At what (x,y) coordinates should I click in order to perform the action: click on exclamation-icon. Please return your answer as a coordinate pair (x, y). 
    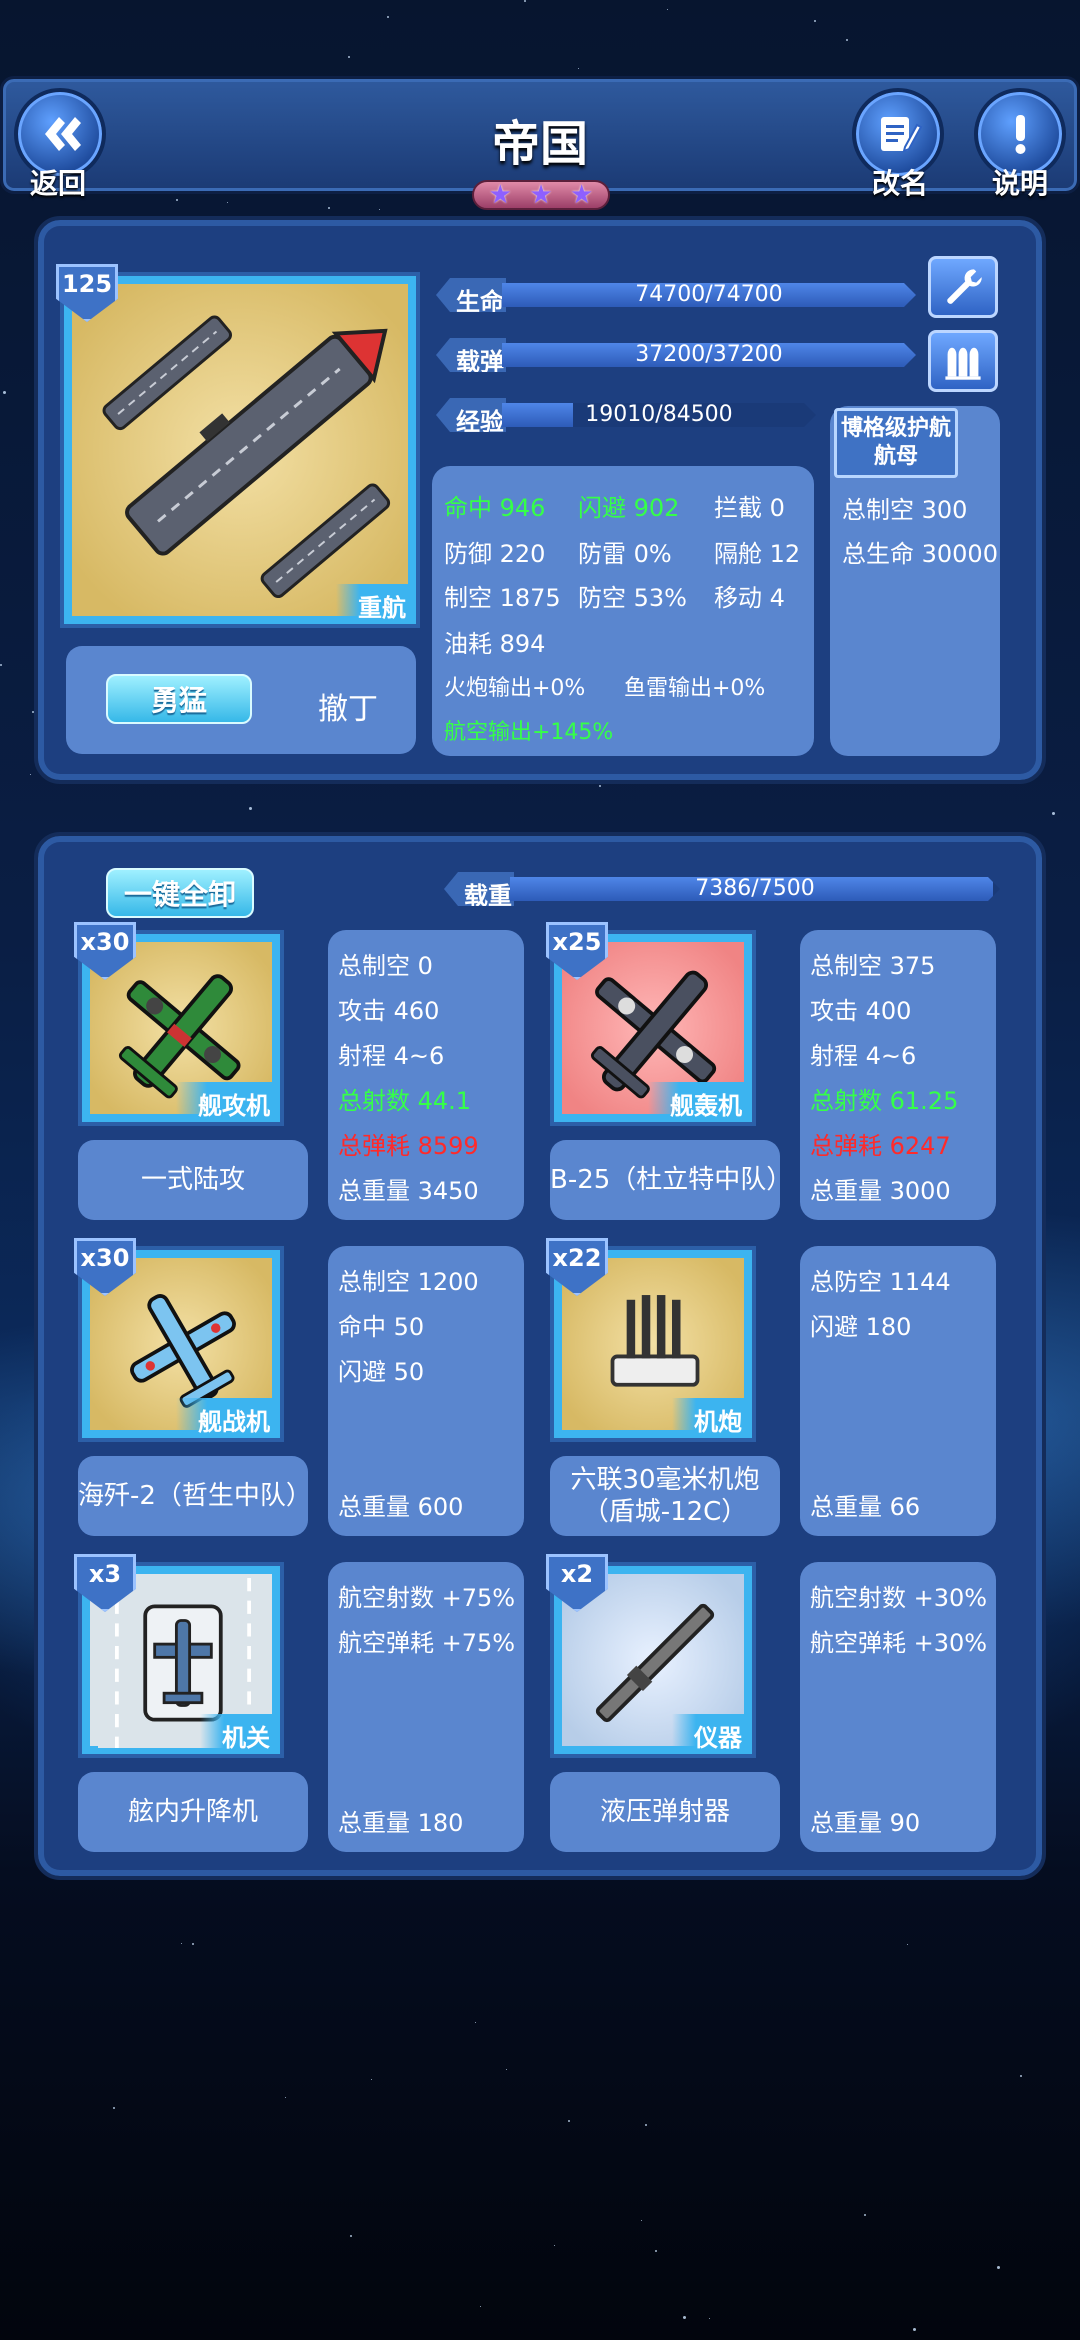
    Looking at the image, I should click on (1020, 134).